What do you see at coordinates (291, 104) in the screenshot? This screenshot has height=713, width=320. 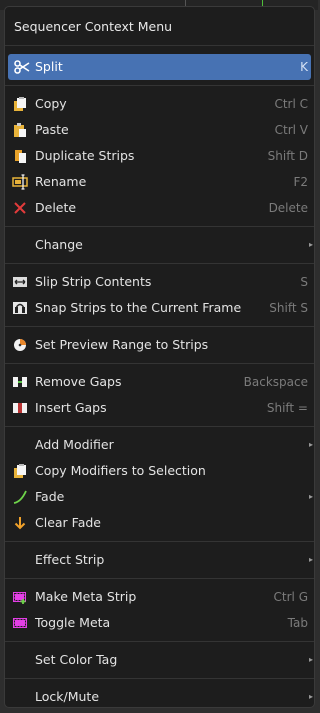 I see `shortcut-label: Ctrl C` at bounding box center [291, 104].